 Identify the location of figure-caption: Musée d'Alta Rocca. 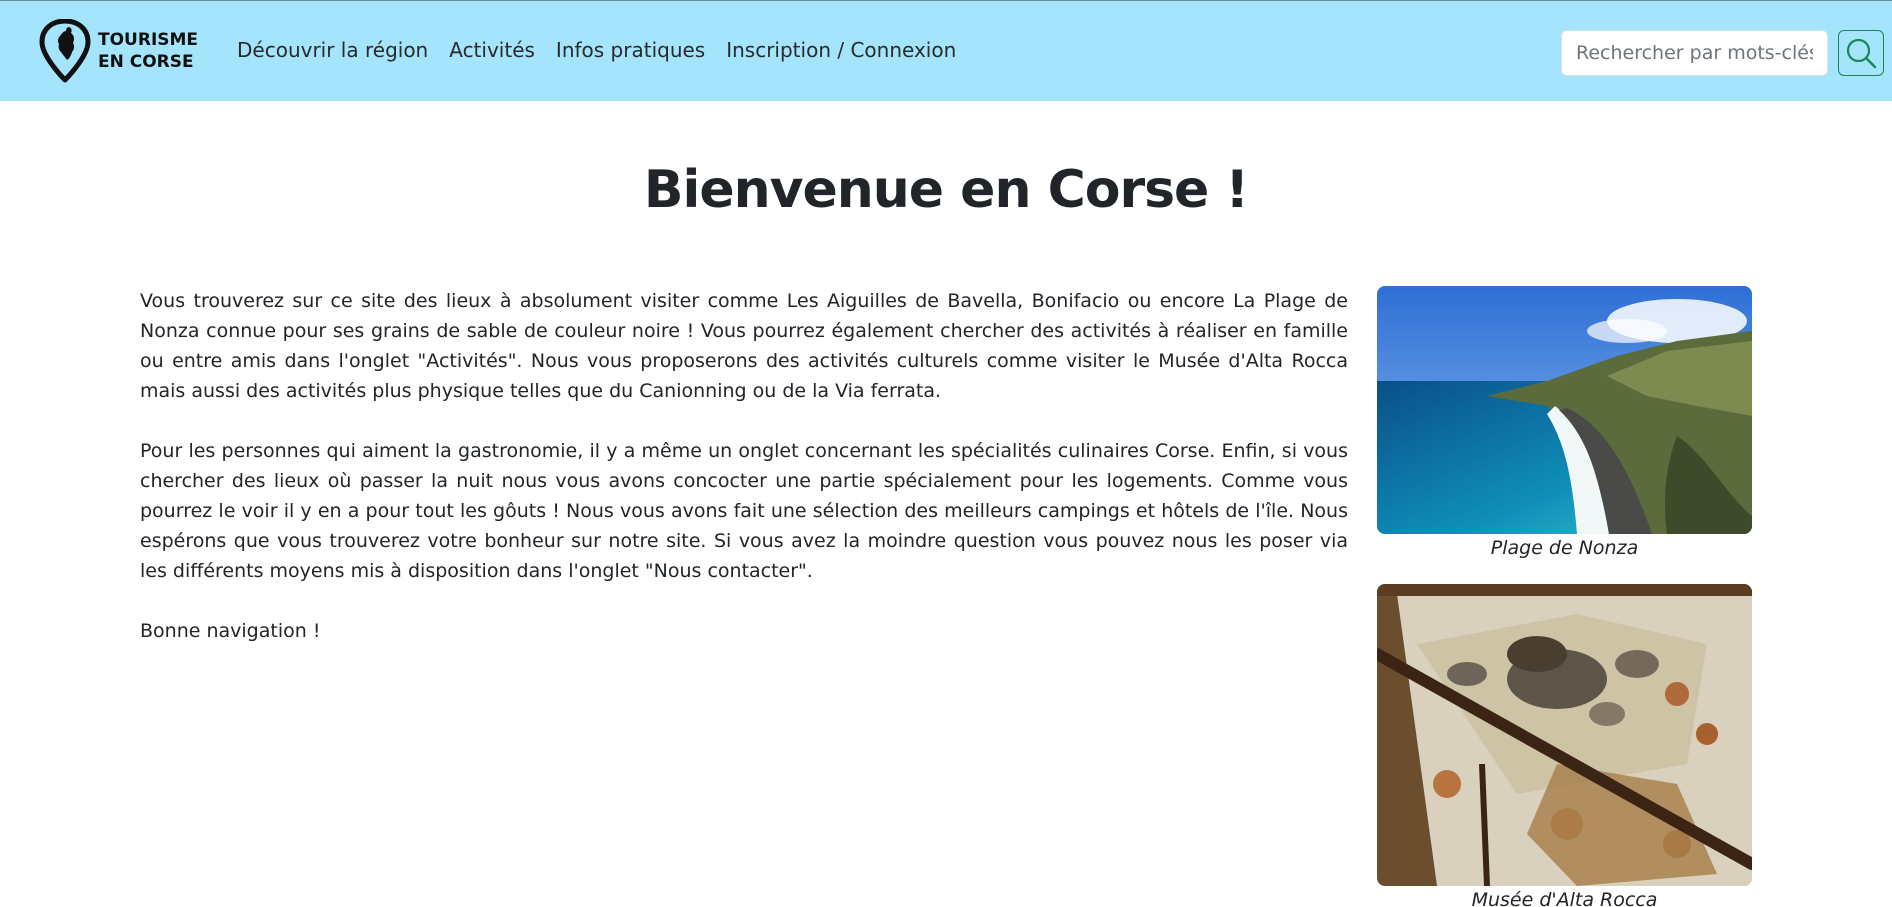
(1564, 898).